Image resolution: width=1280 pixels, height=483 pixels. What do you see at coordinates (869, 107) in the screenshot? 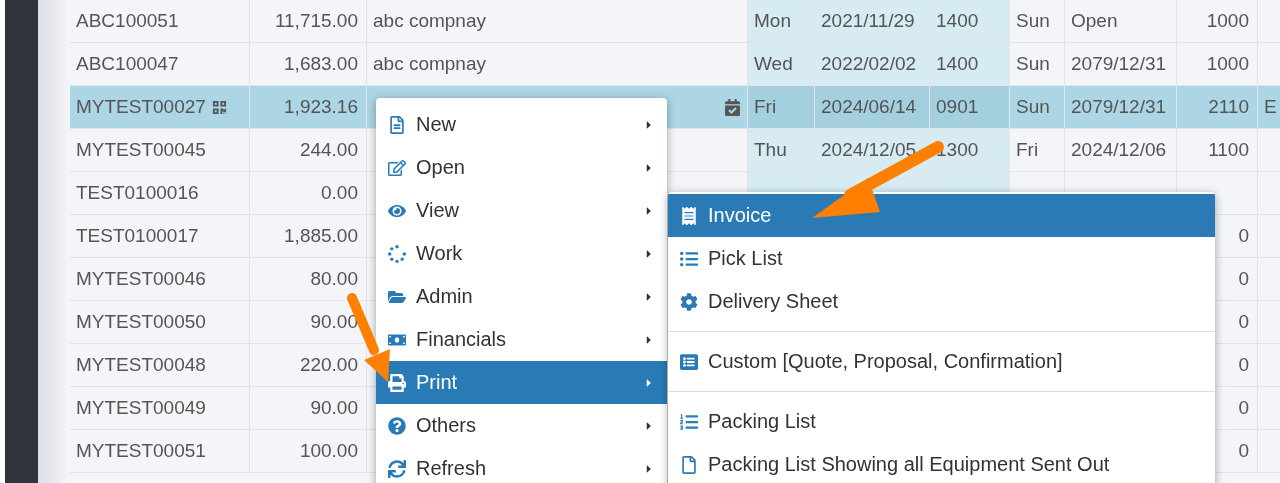
I see `cell-text: 2024/06/14` at bounding box center [869, 107].